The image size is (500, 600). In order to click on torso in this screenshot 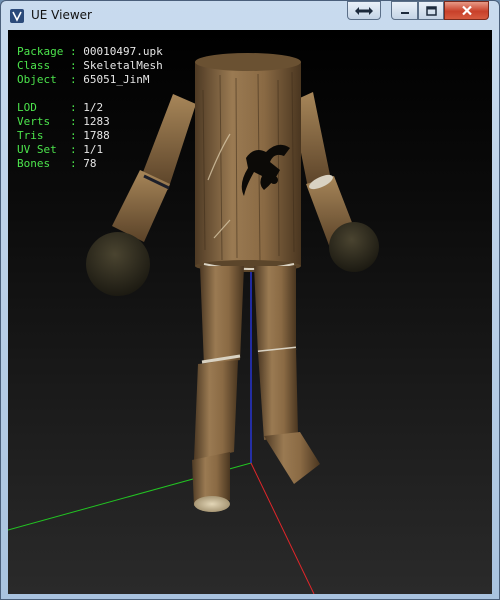, I will do `click(248, 162)`.